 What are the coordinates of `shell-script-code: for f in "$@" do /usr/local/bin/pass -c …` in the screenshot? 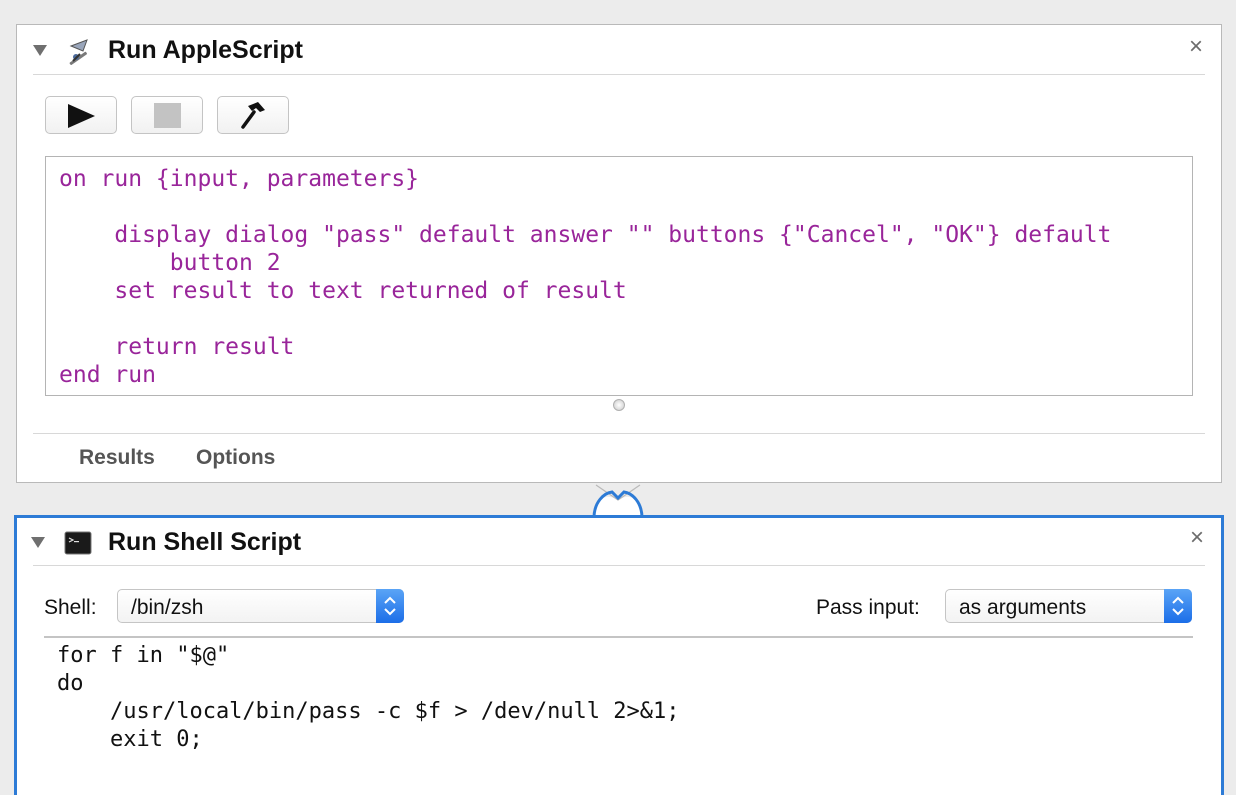 It's located at (368, 698).